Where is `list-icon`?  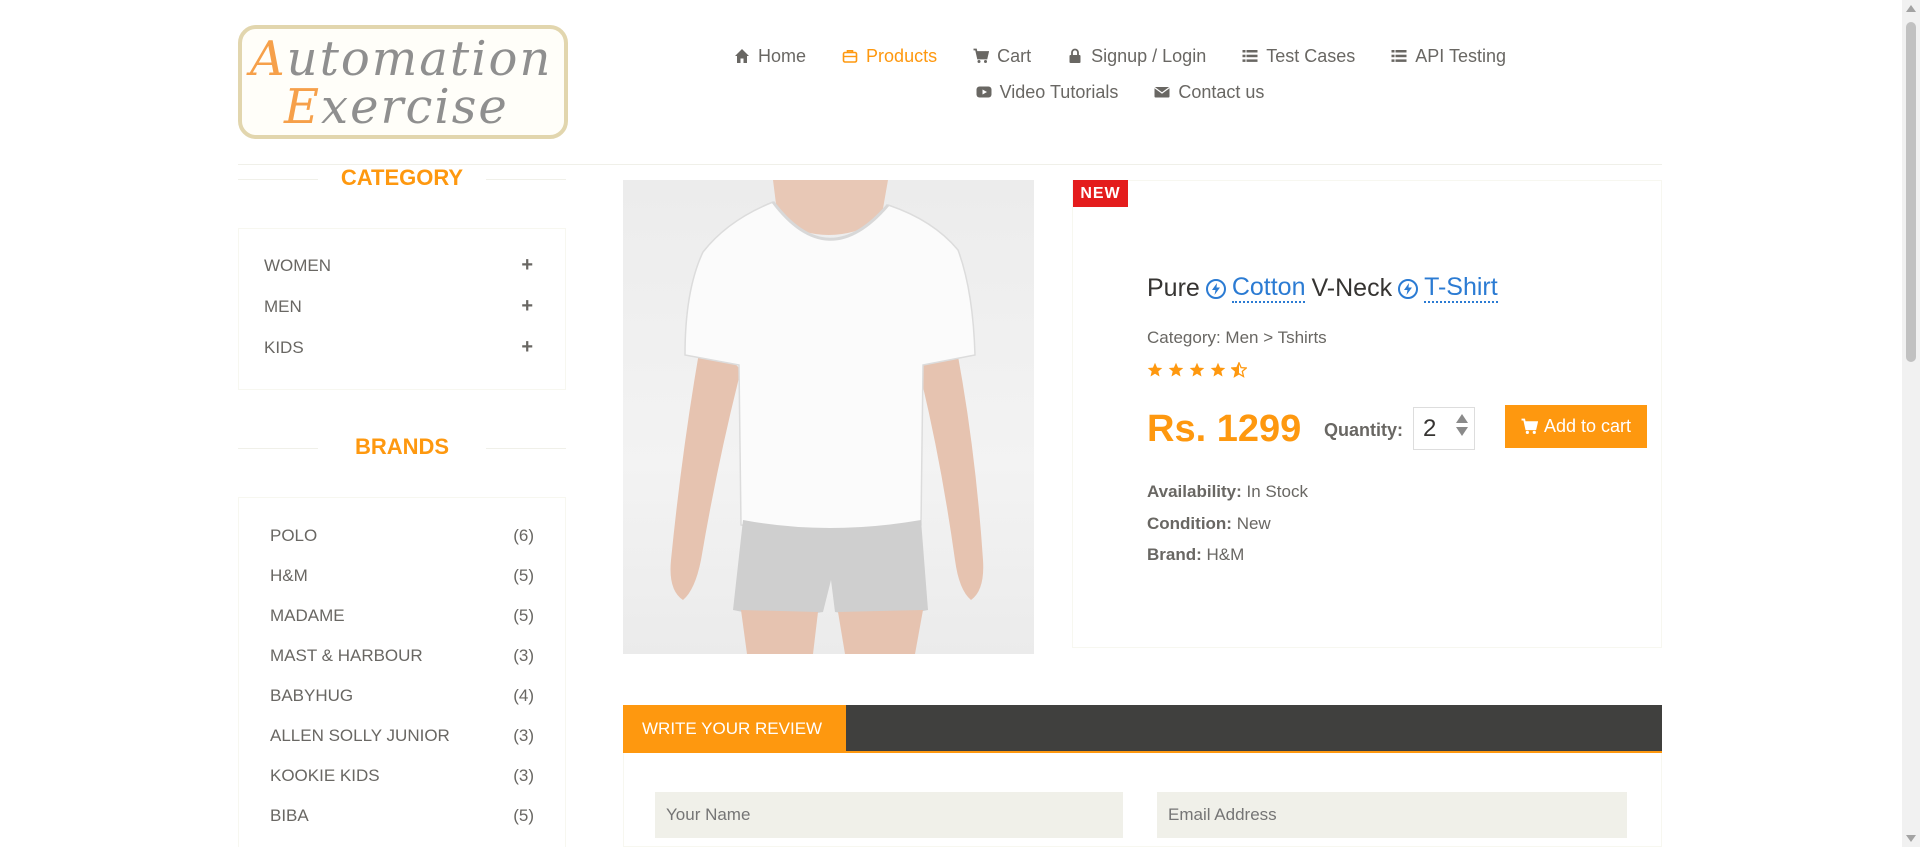
list-icon is located at coordinates (1399, 56).